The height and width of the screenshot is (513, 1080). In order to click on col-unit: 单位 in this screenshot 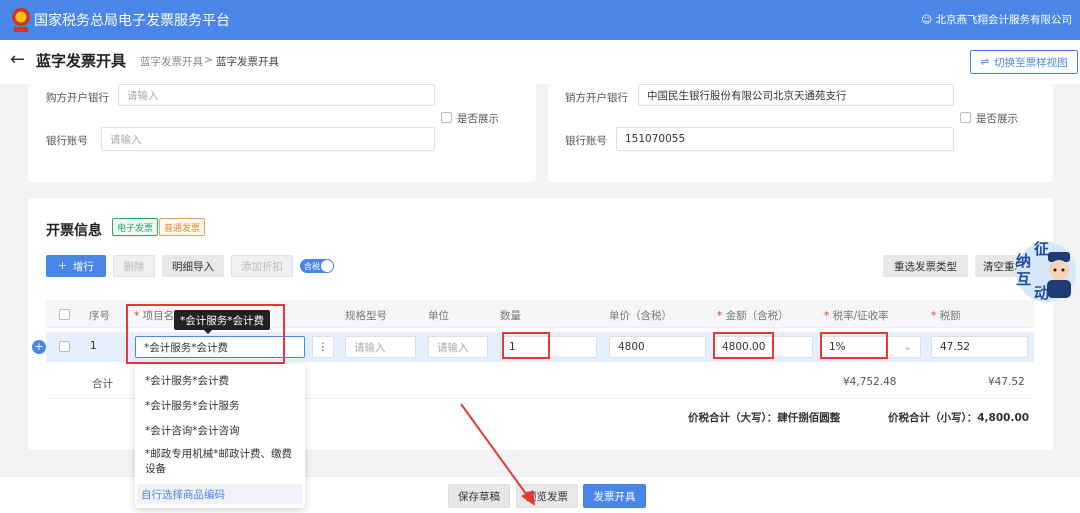, I will do `click(438, 316)`.